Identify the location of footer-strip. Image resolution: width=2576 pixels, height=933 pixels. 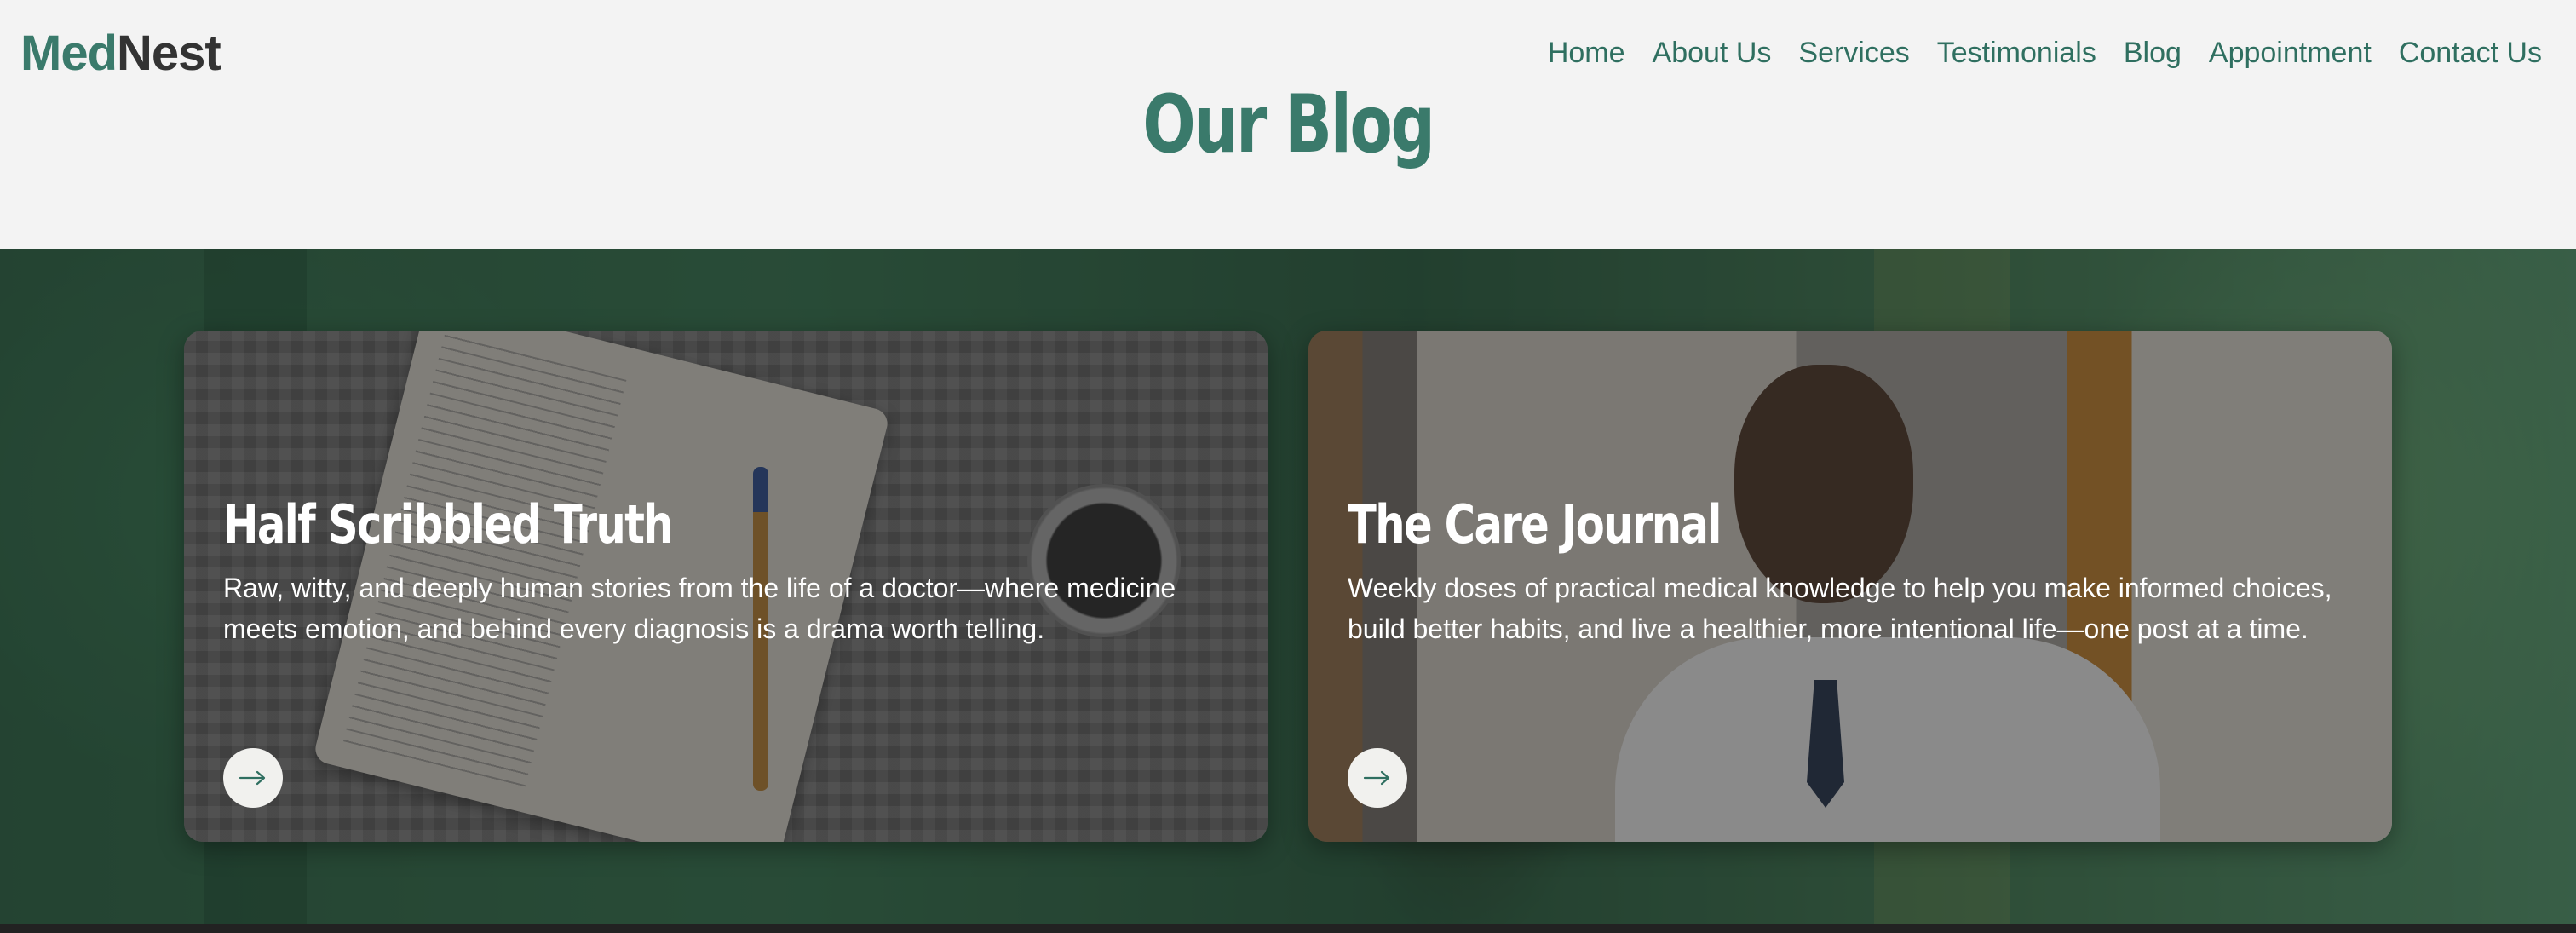
(1288, 929).